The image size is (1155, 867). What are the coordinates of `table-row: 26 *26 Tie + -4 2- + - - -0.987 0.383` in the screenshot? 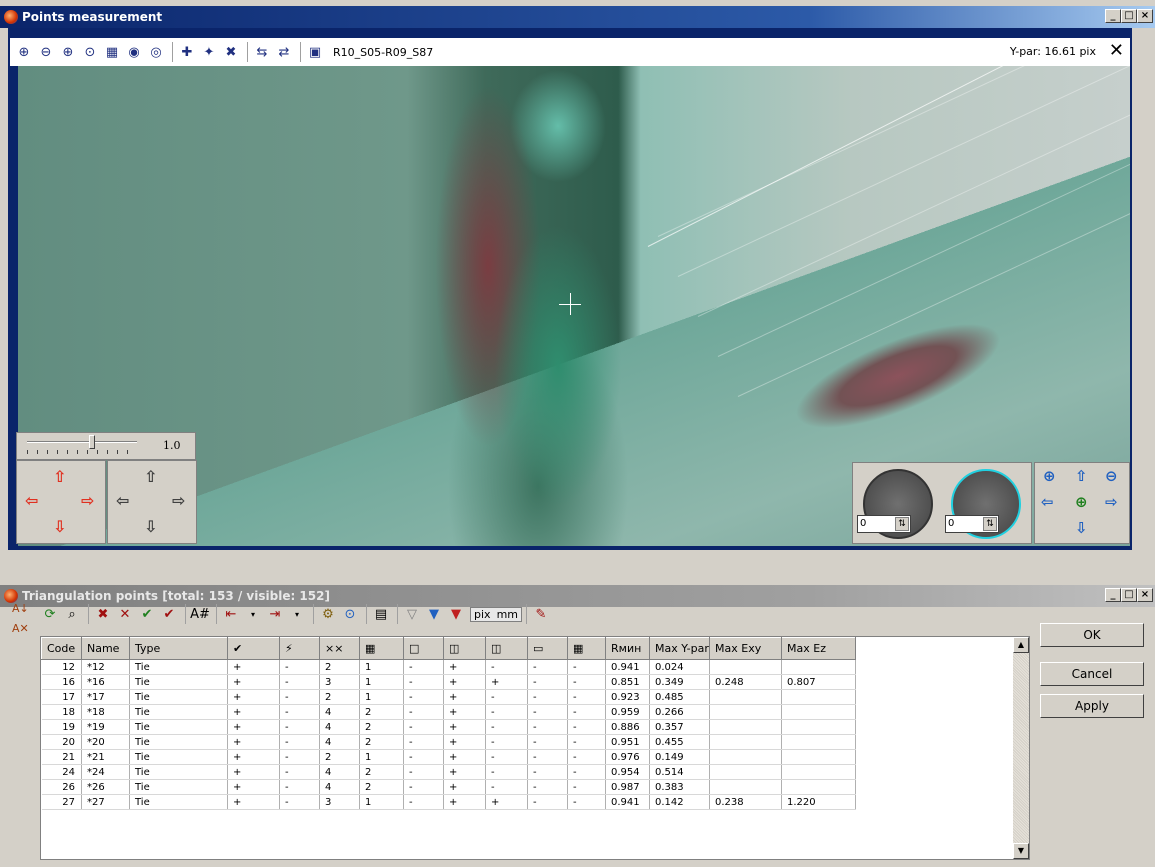 It's located at (448, 787).